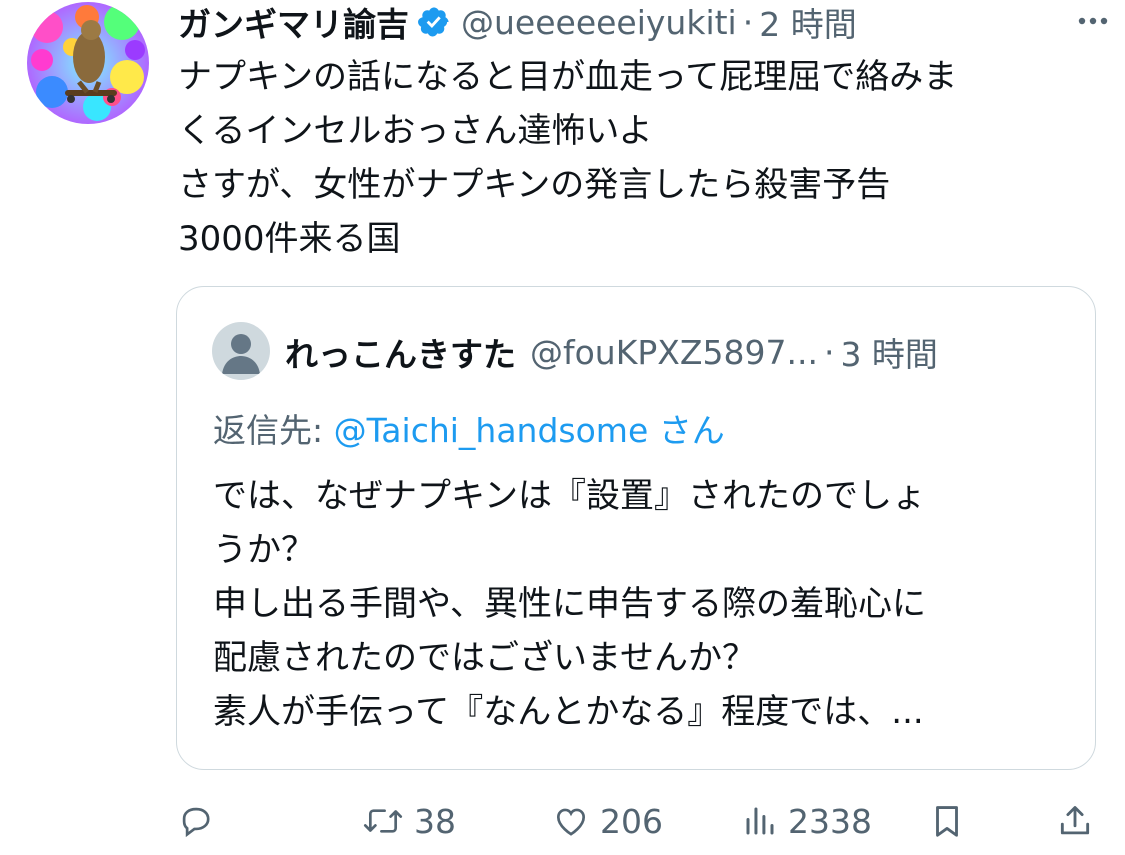 The width and height of the screenshot is (1125, 855). What do you see at coordinates (435, 821) in the screenshot?
I see `retweet-count: 38` at bounding box center [435, 821].